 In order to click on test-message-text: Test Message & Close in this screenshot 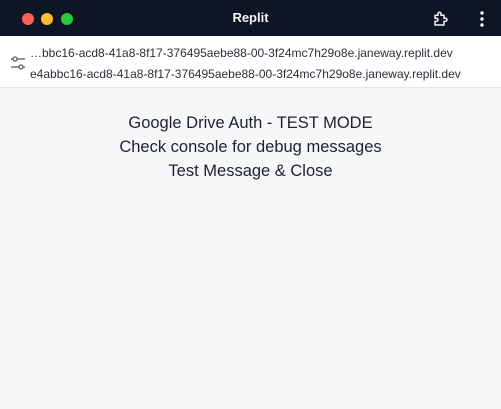, I will do `click(250, 171)`.